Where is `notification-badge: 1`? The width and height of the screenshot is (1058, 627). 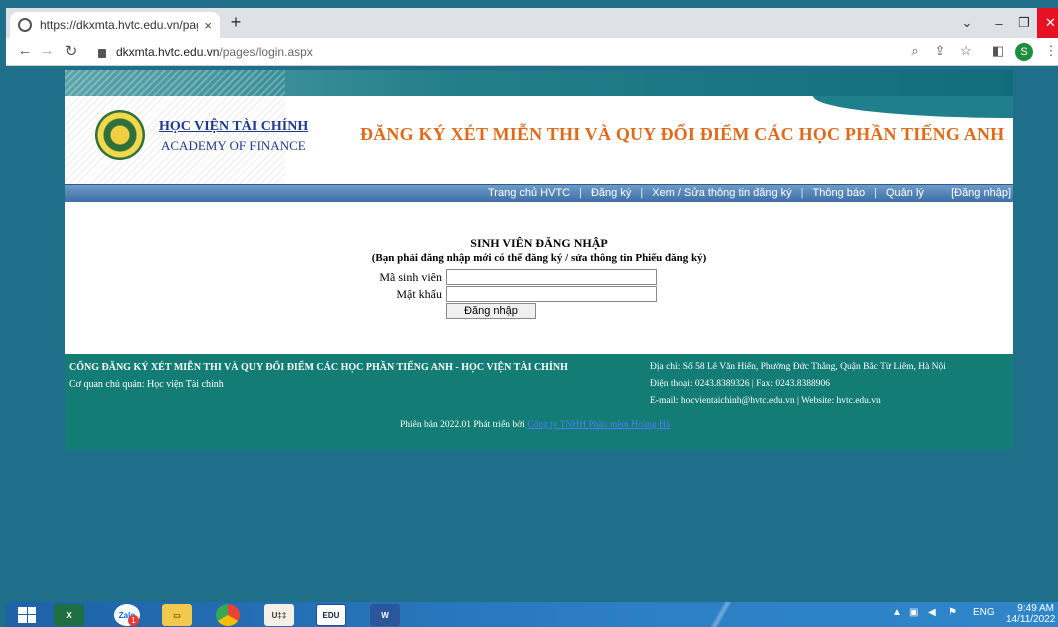
notification-badge: 1 is located at coordinates (133, 620).